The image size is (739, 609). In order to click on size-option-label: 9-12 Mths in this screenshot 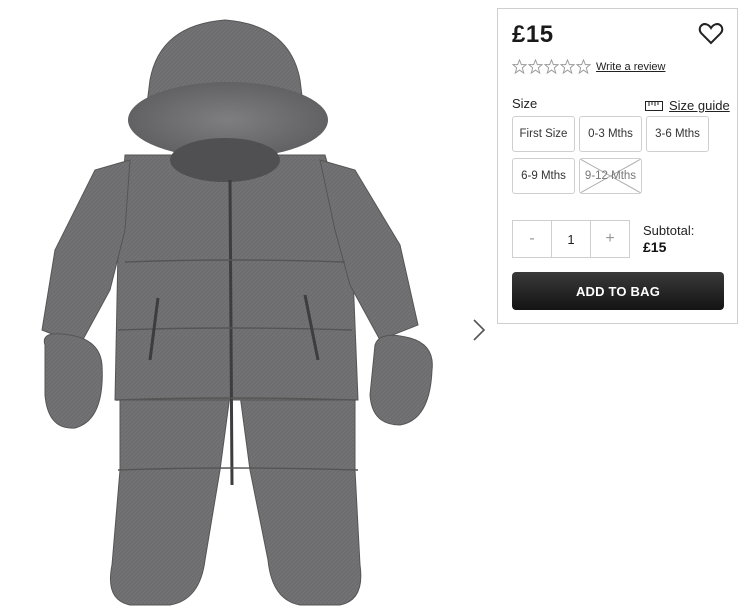, I will do `click(610, 176)`.